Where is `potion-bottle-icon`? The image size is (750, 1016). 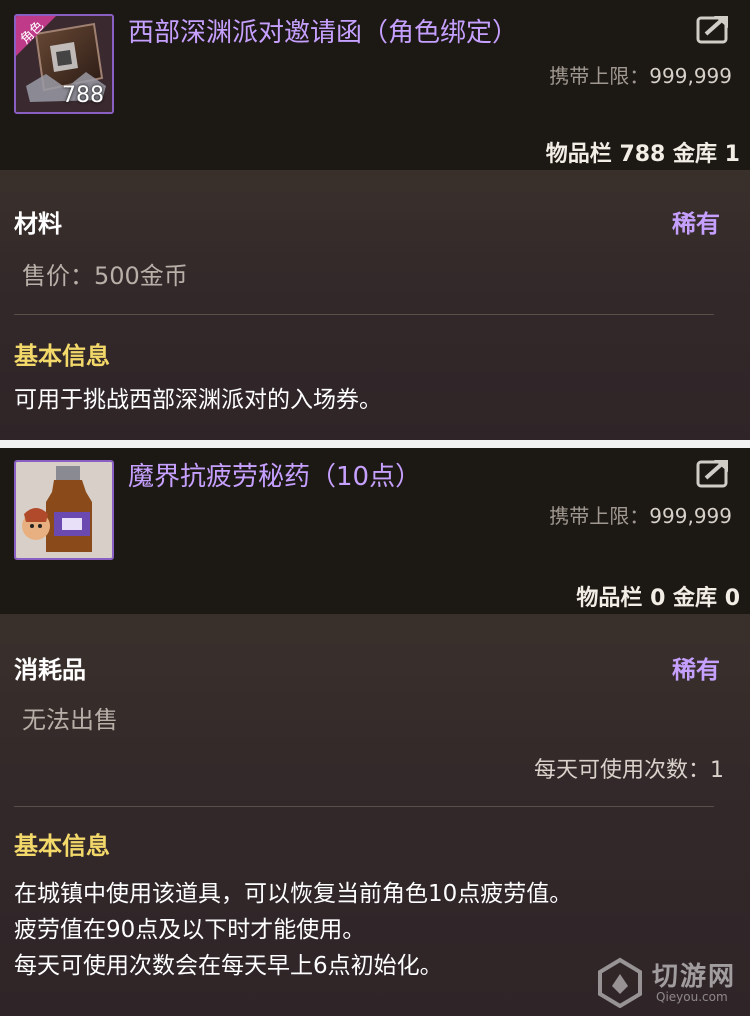
potion-bottle-icon is located at coordinates (64, 510).